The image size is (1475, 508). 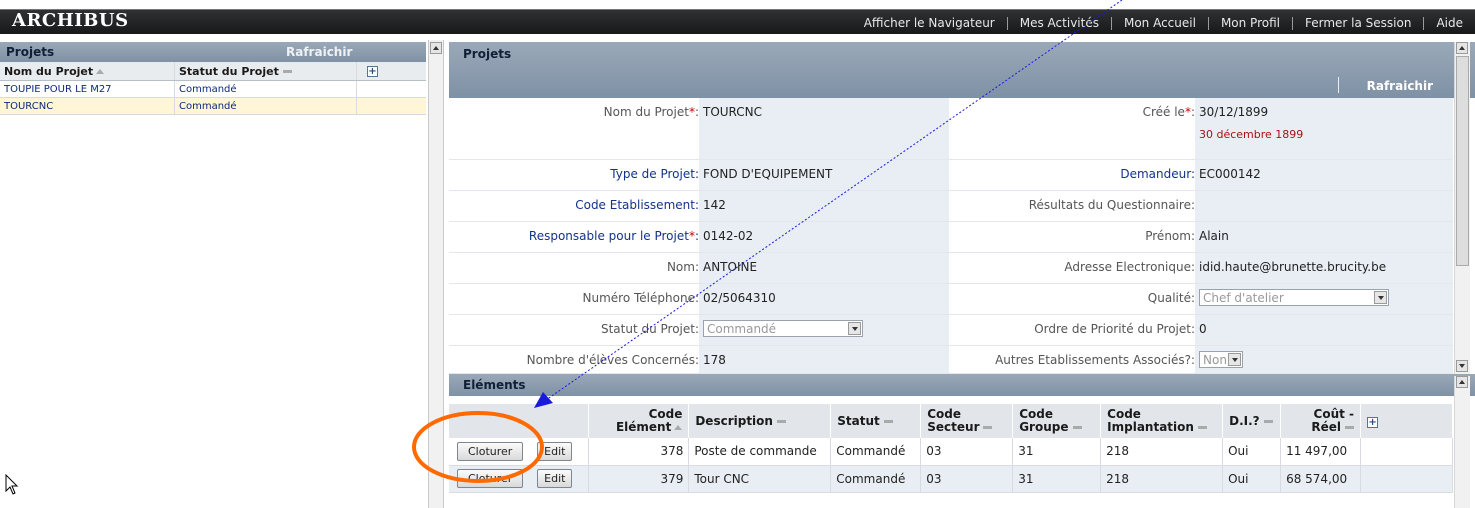 I want to click on value-ordre-priorite: 0, so click(x=1324, y=330).